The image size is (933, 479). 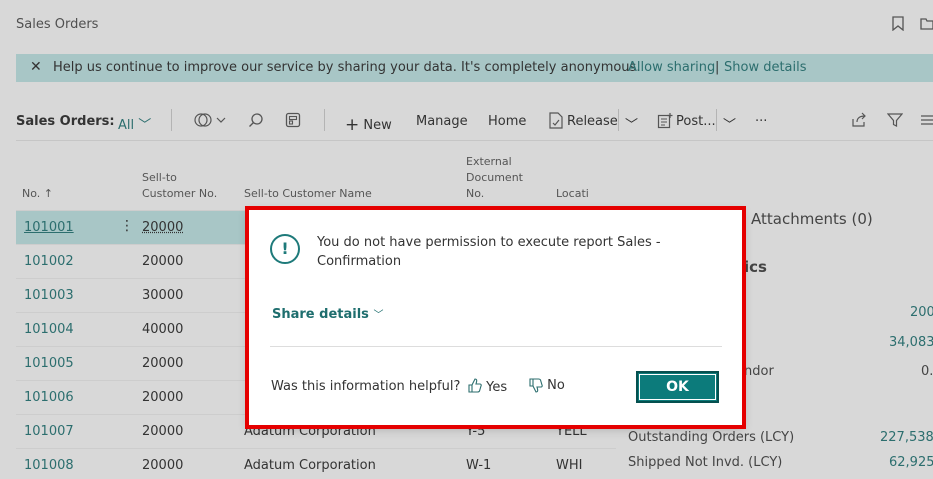 What do you see at coordinates (729, 123) in the screenshot?
I see `post-chevron-down-icon: ﹀` at bounding box center [729, 123].